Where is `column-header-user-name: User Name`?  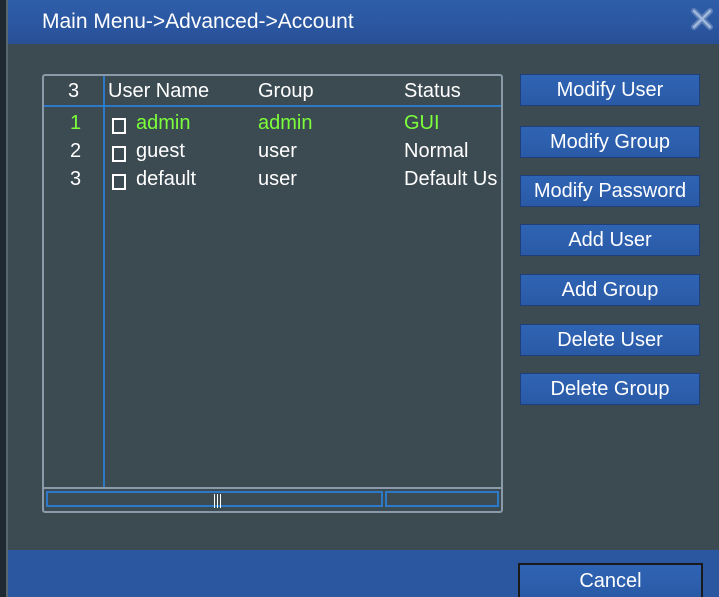 column-header-user-name: User Name is located at coordinates (158, 91).